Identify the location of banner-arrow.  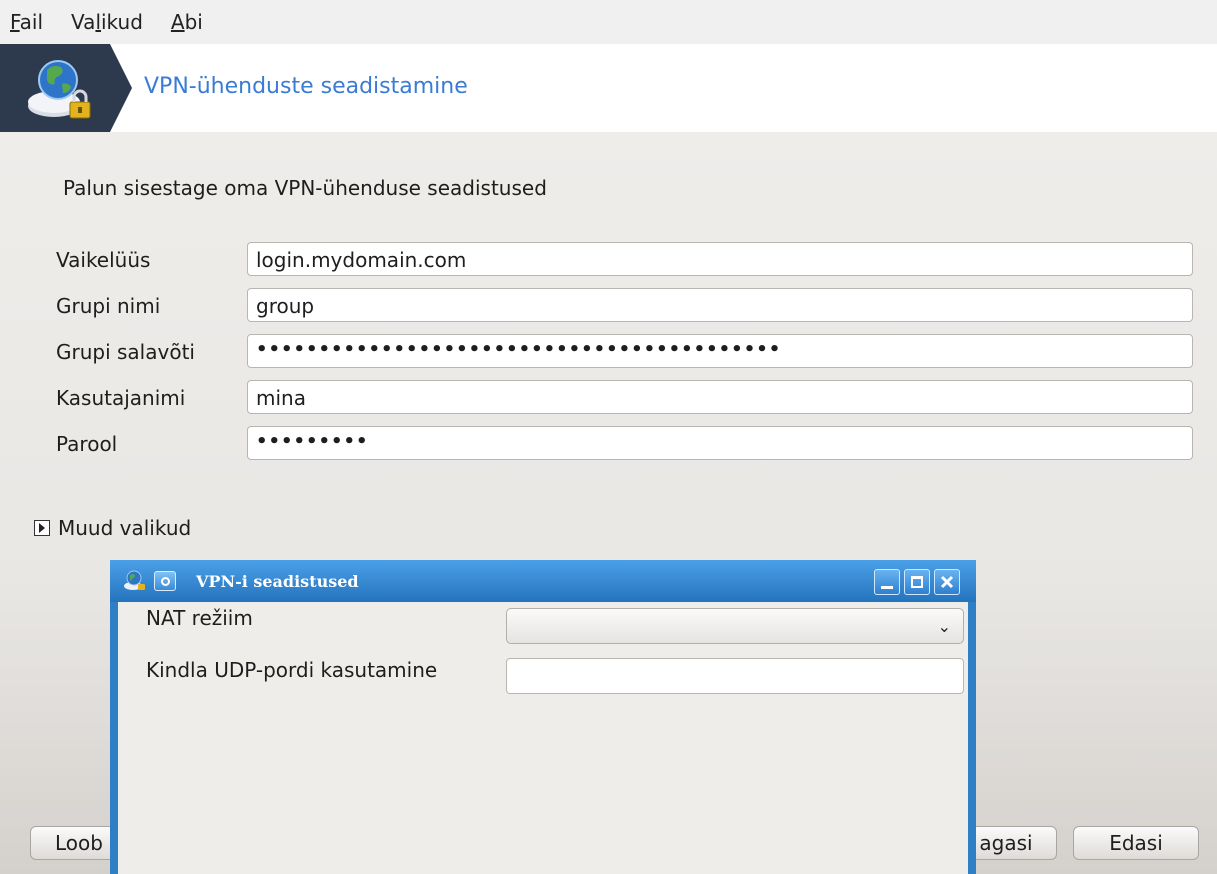
(121, 88).